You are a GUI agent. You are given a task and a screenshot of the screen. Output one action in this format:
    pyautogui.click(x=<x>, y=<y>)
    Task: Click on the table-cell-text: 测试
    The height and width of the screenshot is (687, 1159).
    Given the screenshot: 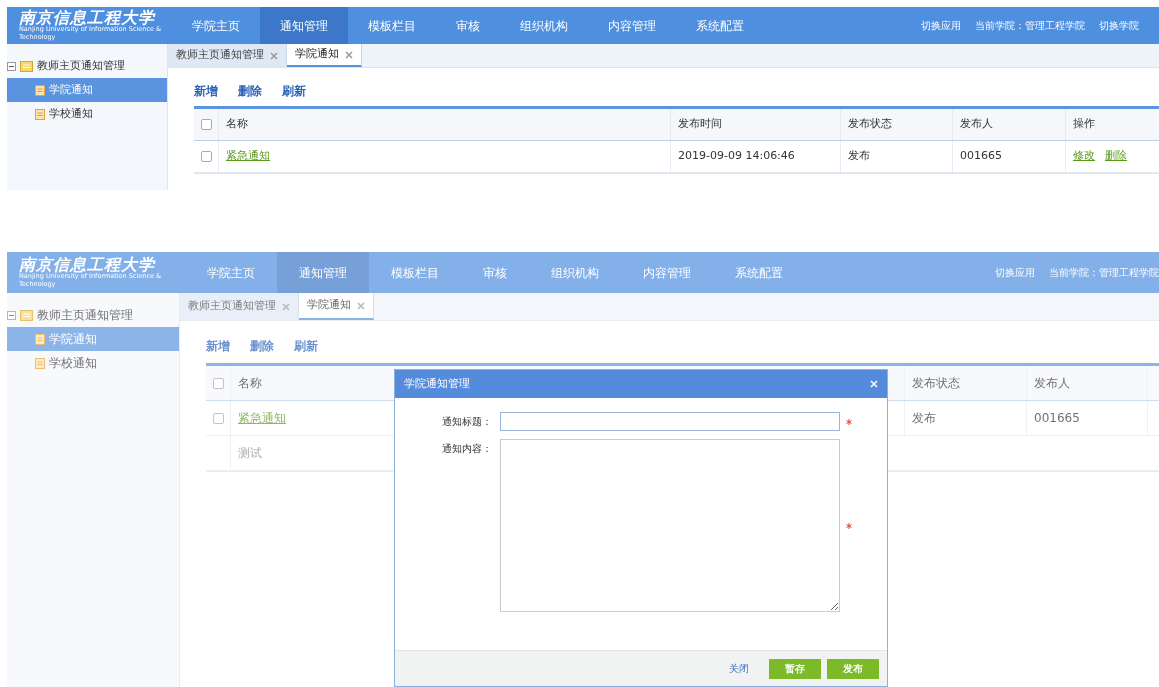 What is the action you would take?
    pyautogui.click(x=250, y=453)
    